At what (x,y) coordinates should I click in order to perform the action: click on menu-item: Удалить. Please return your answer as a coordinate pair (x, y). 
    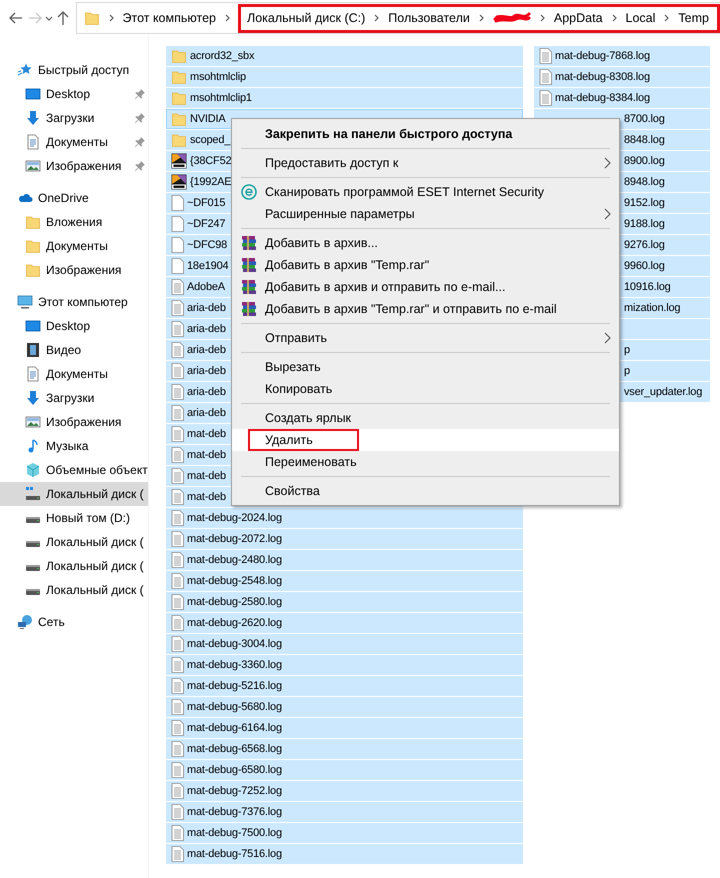
    Looking at the image, I should click on (425, 440).